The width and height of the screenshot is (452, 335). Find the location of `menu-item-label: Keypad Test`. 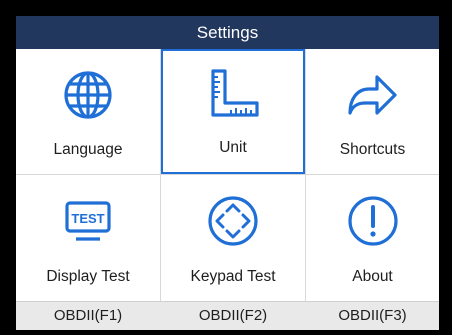

menu-item-label: Keypad Test is located at coordinates (233, 276).